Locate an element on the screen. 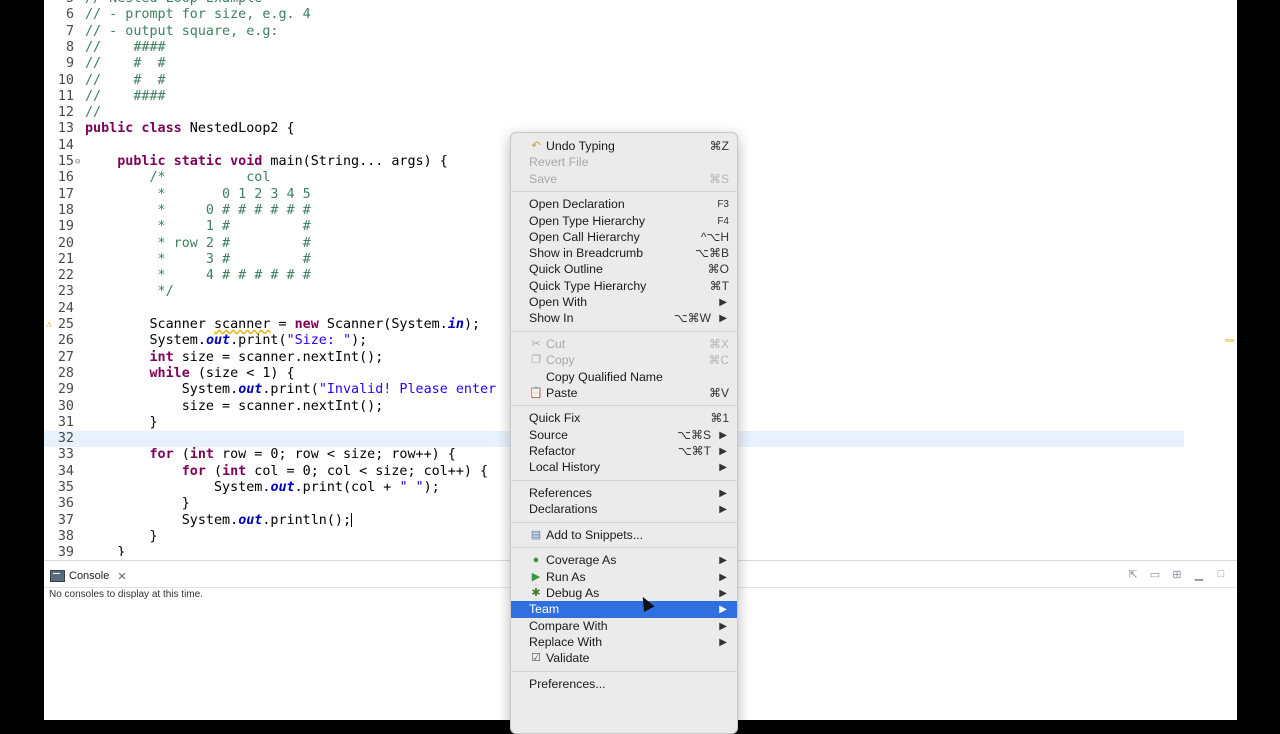 This screenshot has width=1280, height=734. code-line: 8 // #### is located at coordinates (640, 48).